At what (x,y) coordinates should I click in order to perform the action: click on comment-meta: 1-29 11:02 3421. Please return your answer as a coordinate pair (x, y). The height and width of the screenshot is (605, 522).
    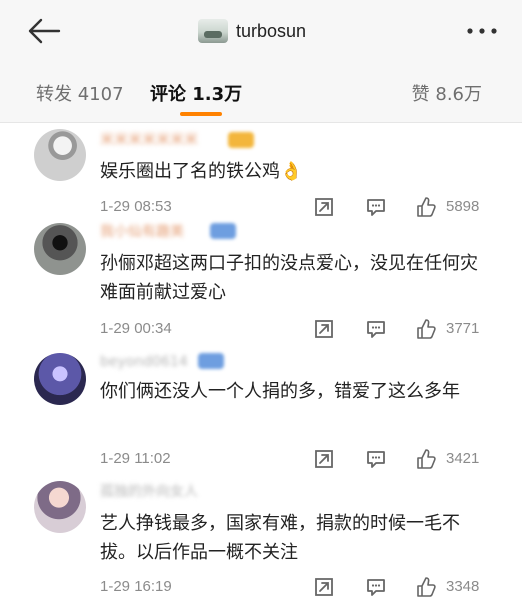
    Looking at the image, I should click on (261, 460).